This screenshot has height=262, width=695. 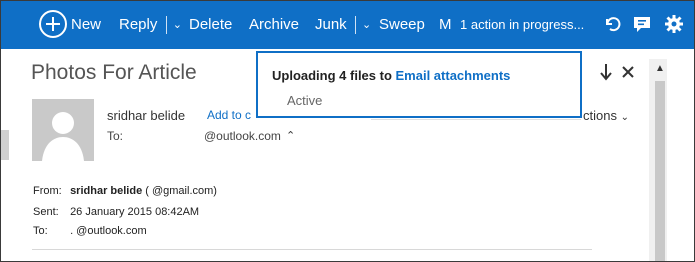 I want to click on sent-label: Sent:, so click(x=46, y=212).